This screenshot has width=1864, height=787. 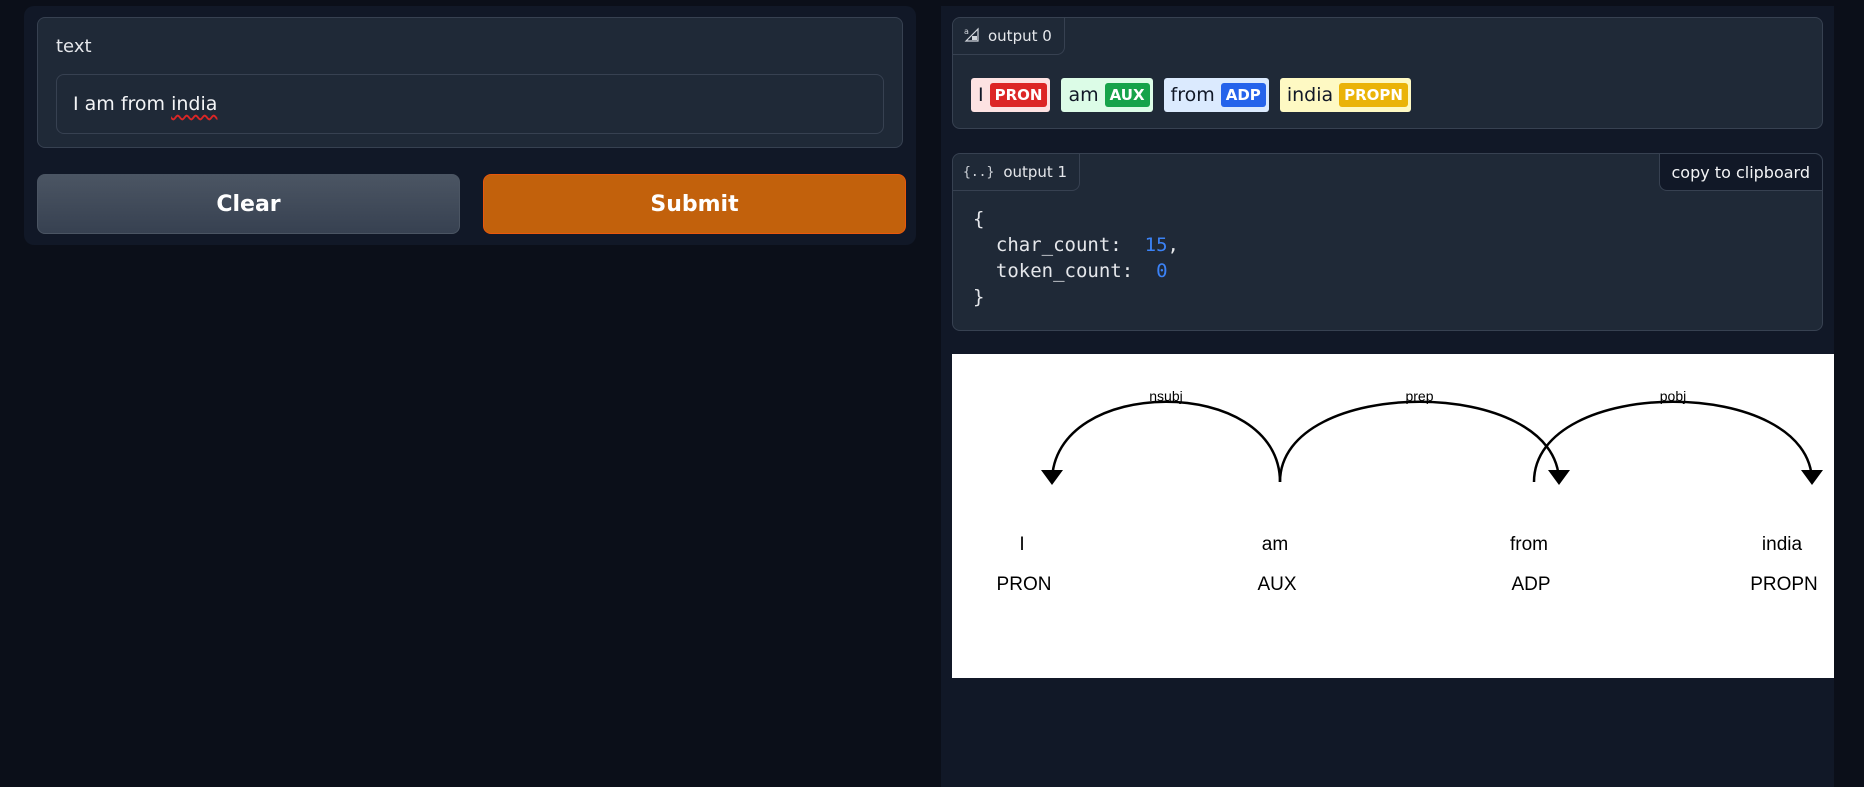 I want to click on dep-tag: ADP, so click(x=1530, y=584).